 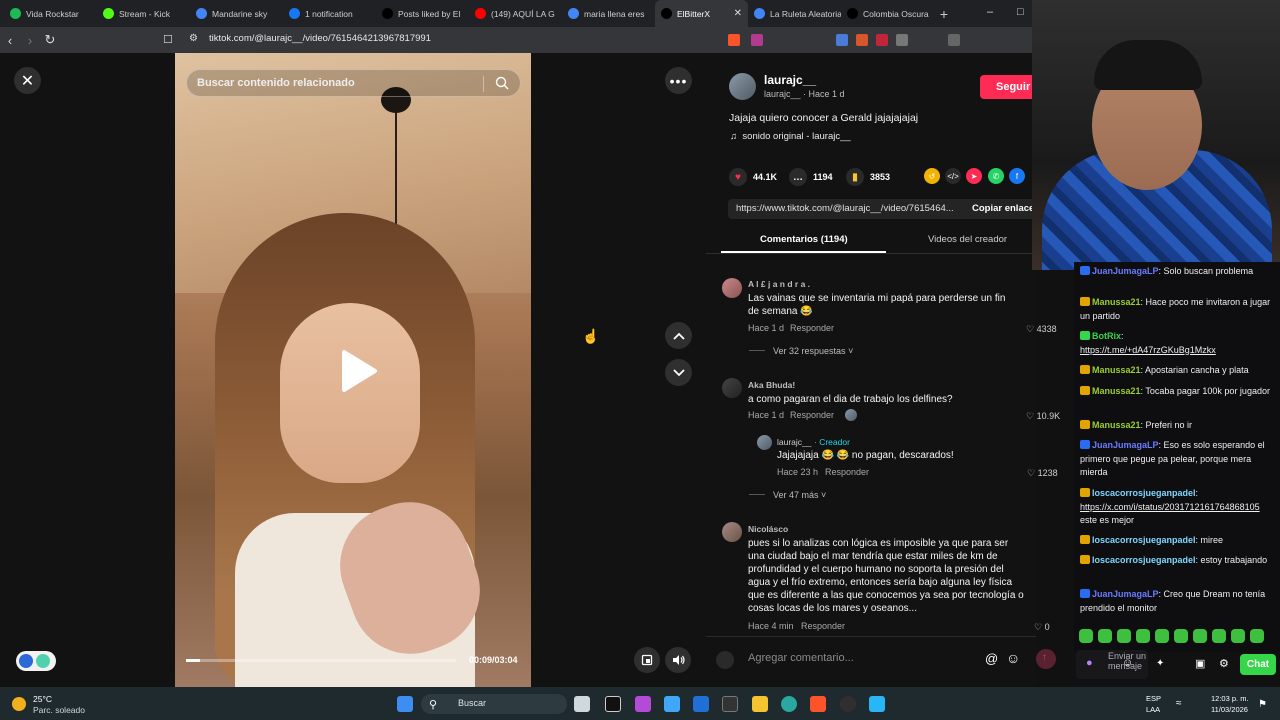 What do you see at coordinates (902, 40) in the screenshot?
I see `puzzle-icon` at bounding box center [902, 40].